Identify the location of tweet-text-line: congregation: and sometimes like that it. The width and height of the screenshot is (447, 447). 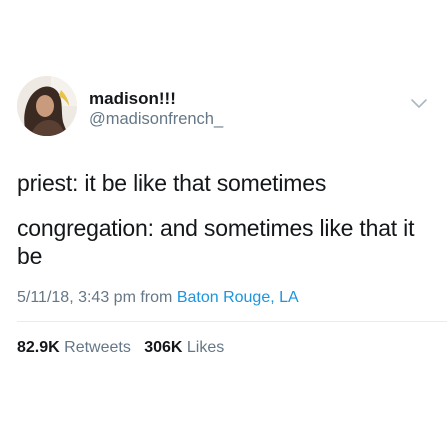
(216, 228).